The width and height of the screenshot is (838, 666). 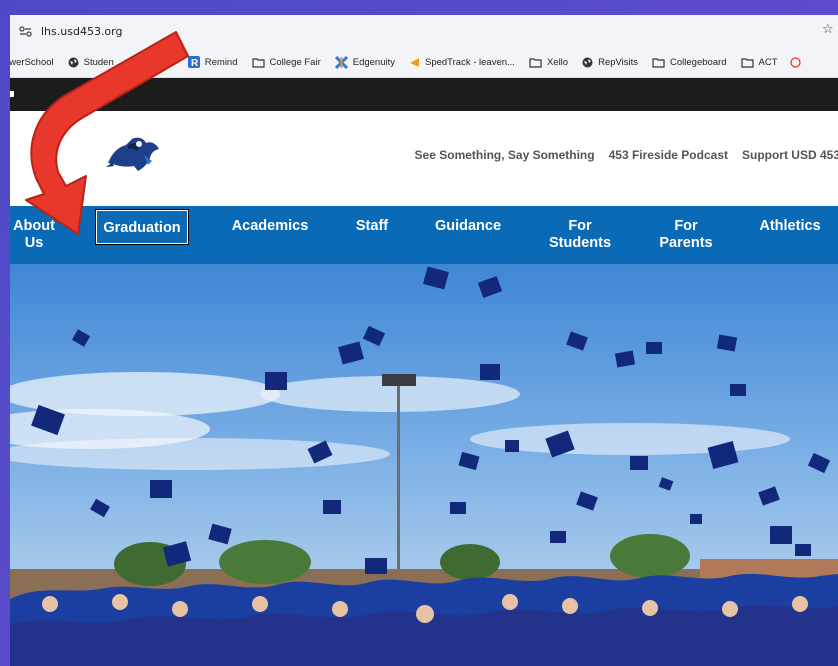 I want to click on nav-graduation: Graduation, so click(x=142, y=227).